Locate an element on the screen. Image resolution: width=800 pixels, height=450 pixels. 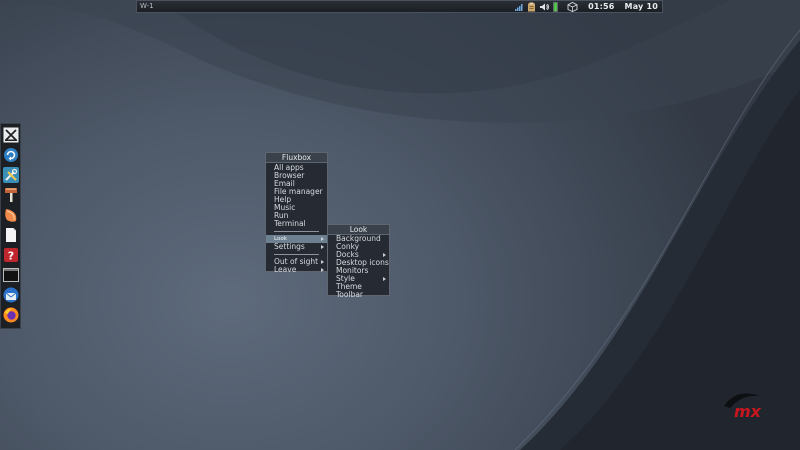
left-dock: ? is located at coordinates (10, 226).